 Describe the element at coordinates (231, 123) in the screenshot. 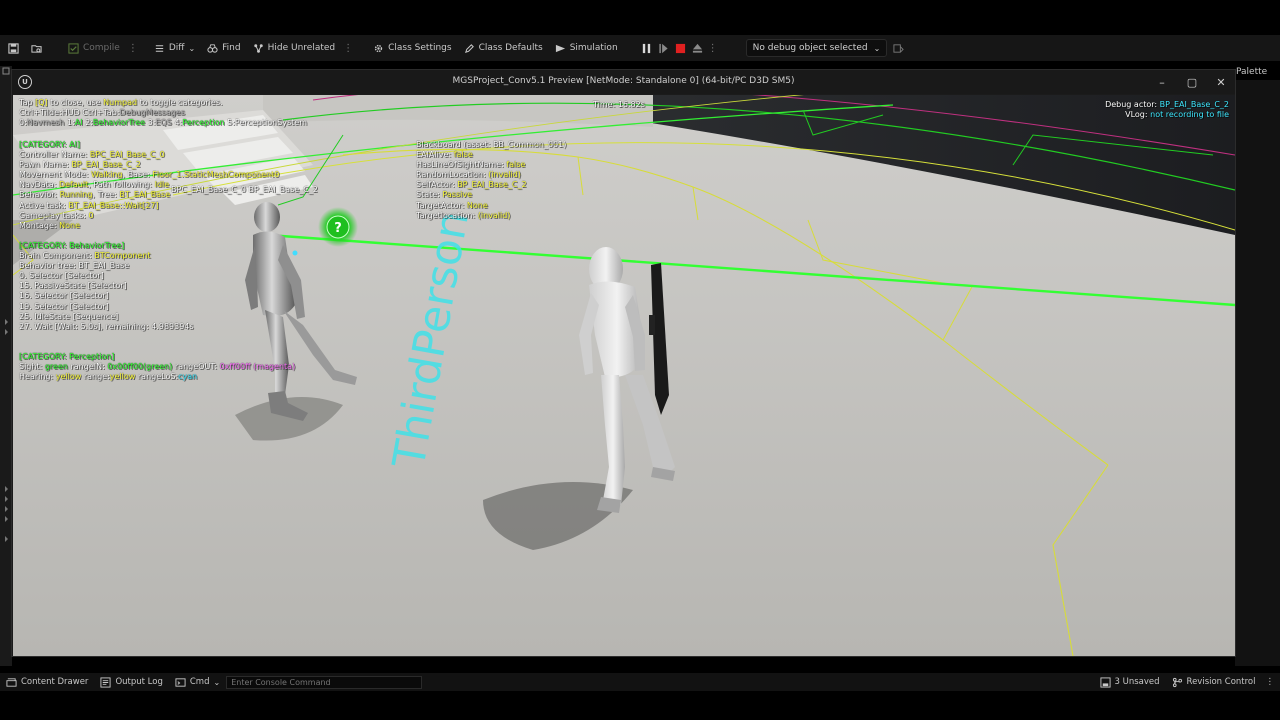

I see `category-key: 5:` at that location.